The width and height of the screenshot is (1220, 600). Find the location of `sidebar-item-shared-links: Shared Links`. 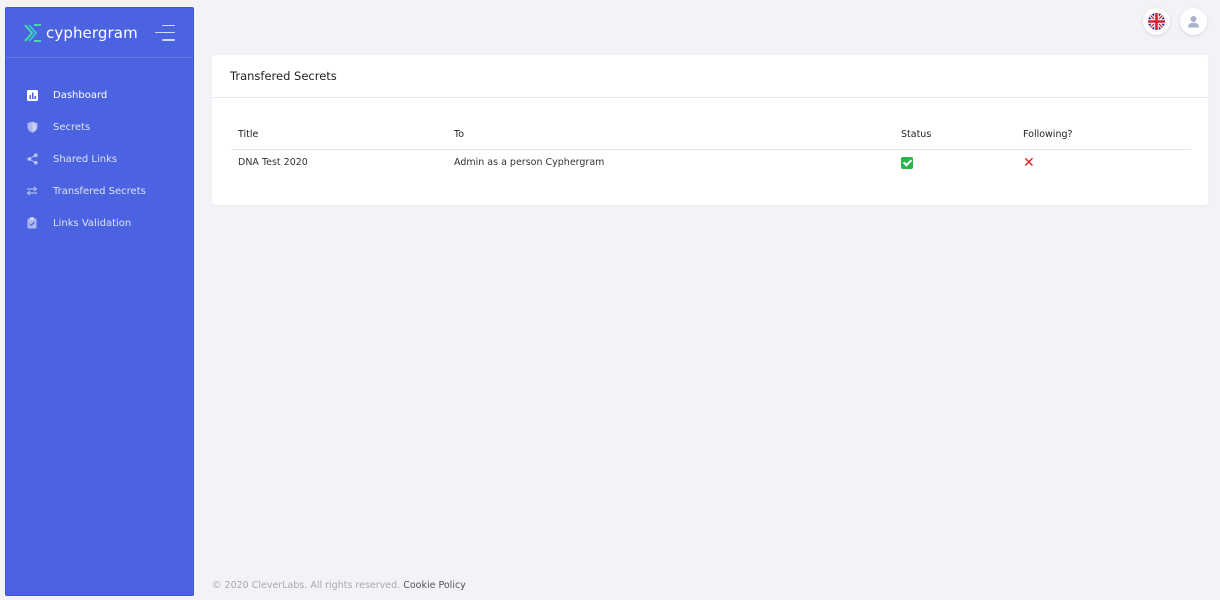

sidebar-item-shared-links: Shared Links is located at coordinates (99, 159).